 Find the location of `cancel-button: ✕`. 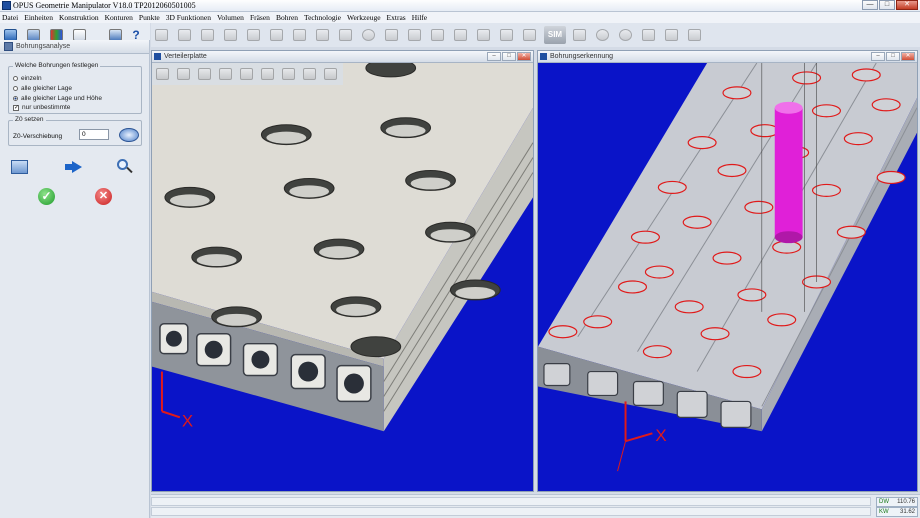

cancel-button: ✕ is located at coordinates (104, 196).